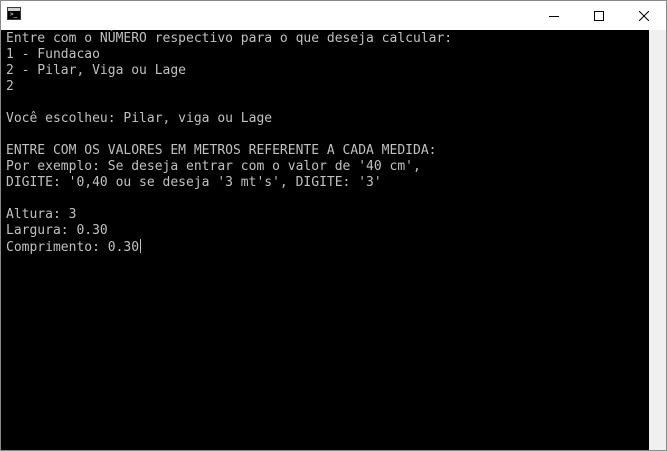  I want to click on text-cursor, so click(141, 246).